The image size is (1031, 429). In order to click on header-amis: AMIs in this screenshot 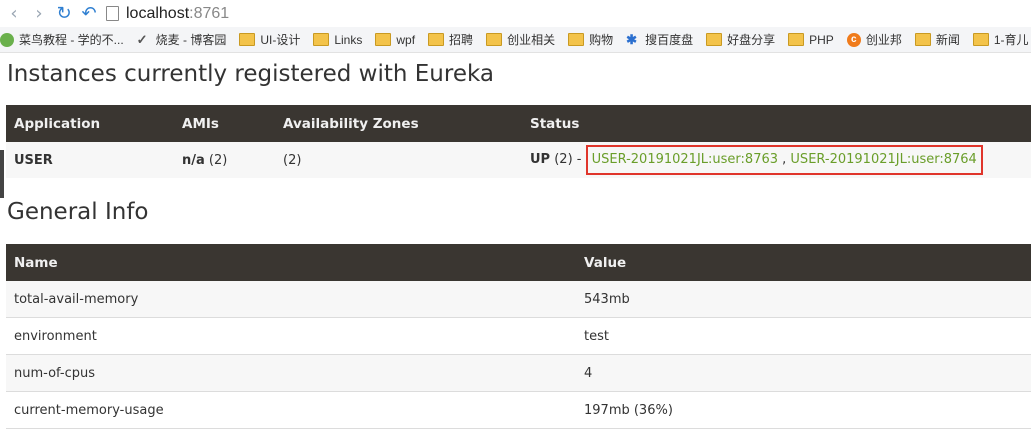, I will do `click(224, 123)`.